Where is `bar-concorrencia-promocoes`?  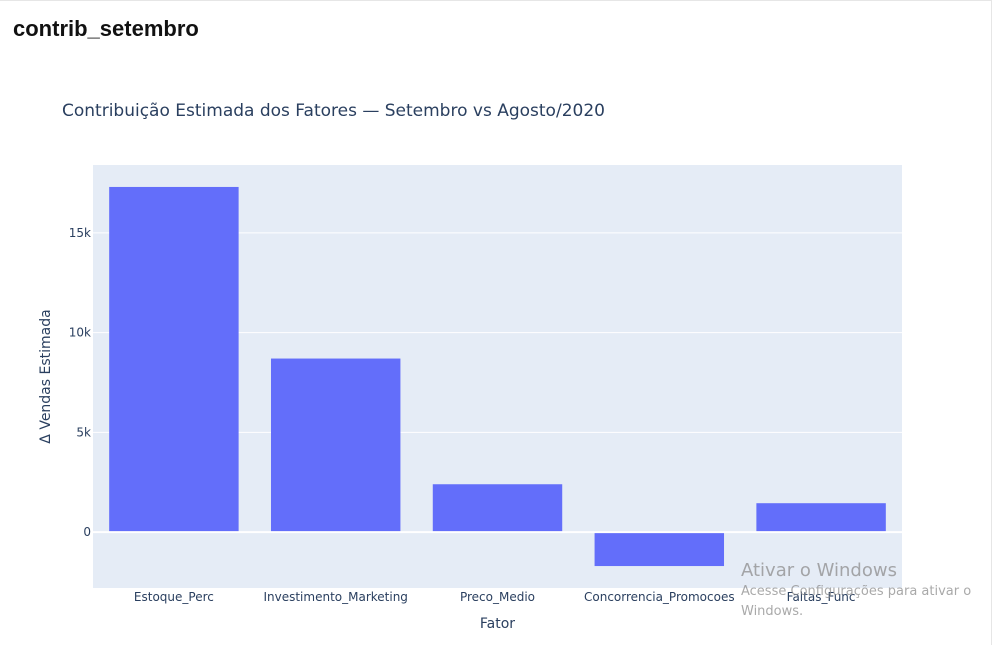 bar-concorrencia-promocoes is located at coordinates (659, 549).